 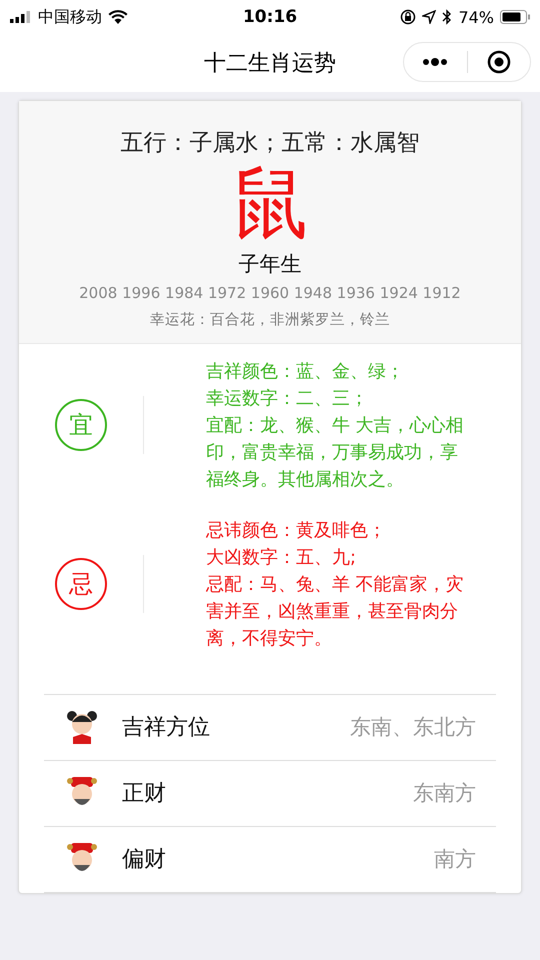 I want to click on carrier-name: 中国移动, so click(x=70, y=17).